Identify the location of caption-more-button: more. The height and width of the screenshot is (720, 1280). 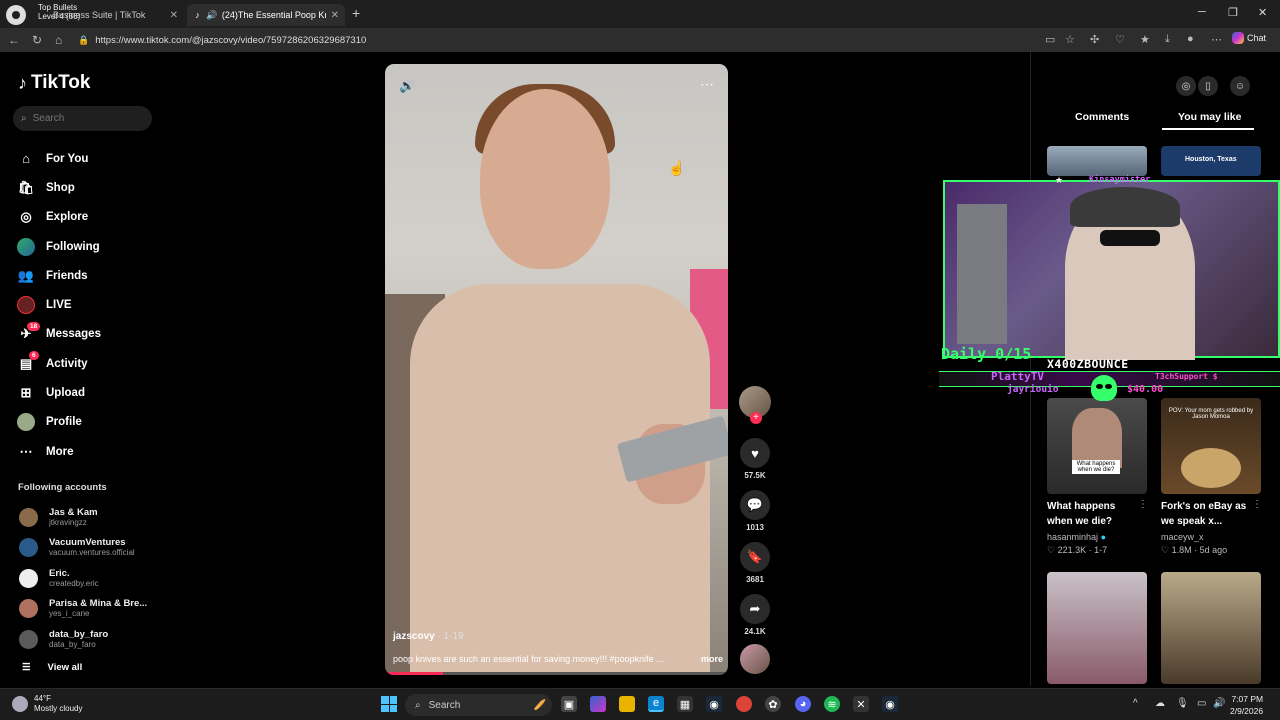
(712, 659).